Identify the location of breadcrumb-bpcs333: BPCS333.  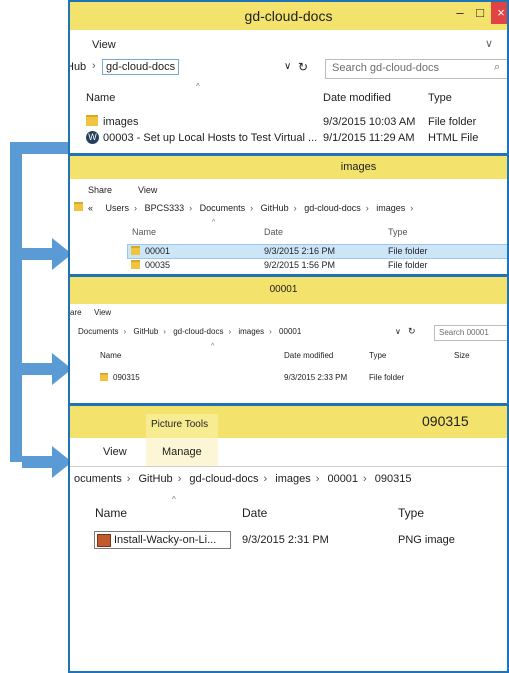
(165, 208).